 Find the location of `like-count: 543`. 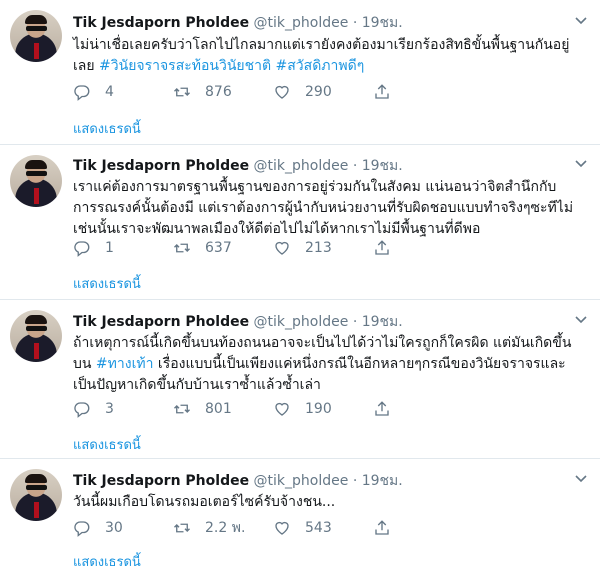

like-count: 543 is located at coordinates (318, 528).